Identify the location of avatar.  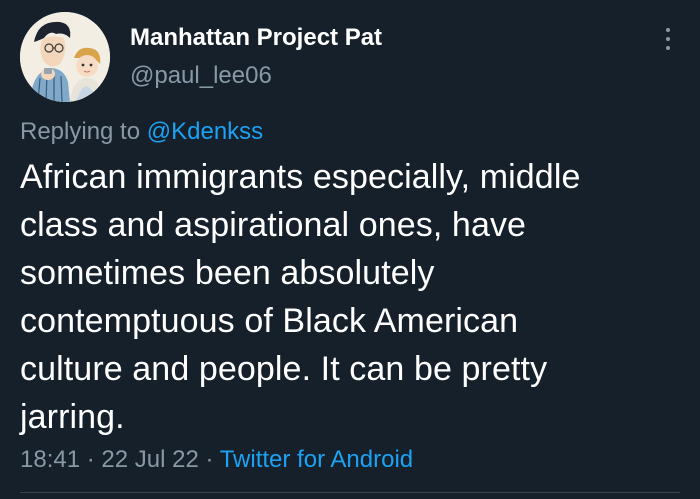
(65, 57).